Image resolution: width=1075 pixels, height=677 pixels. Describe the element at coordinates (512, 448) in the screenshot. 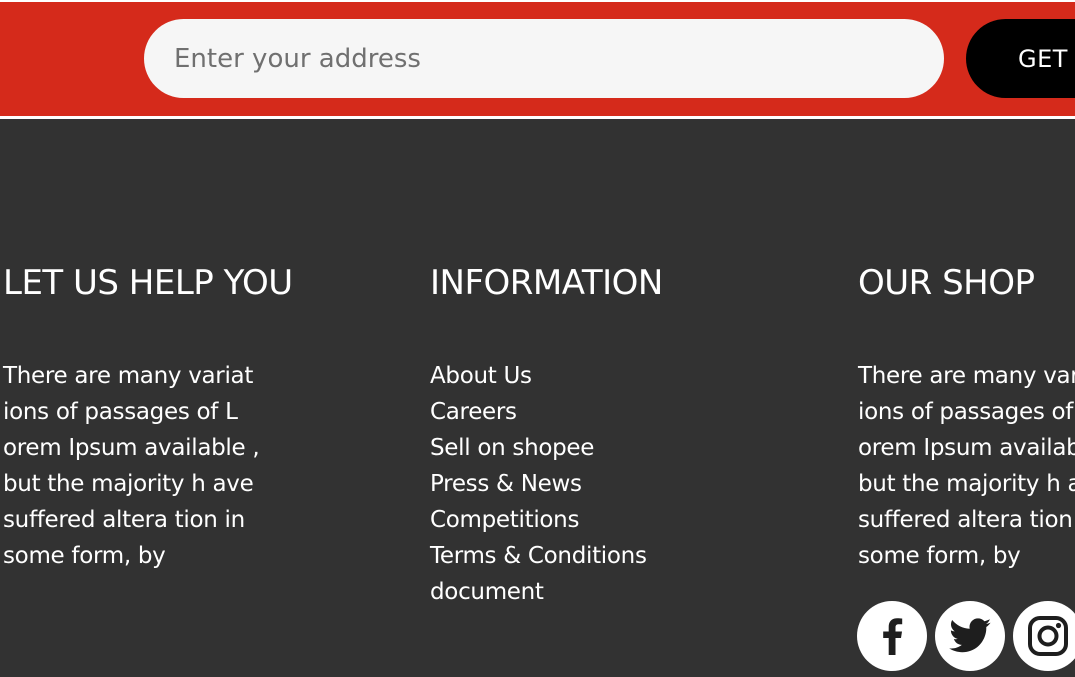

I see `sell-on-shopee-link: Sell on shopee` at that location.